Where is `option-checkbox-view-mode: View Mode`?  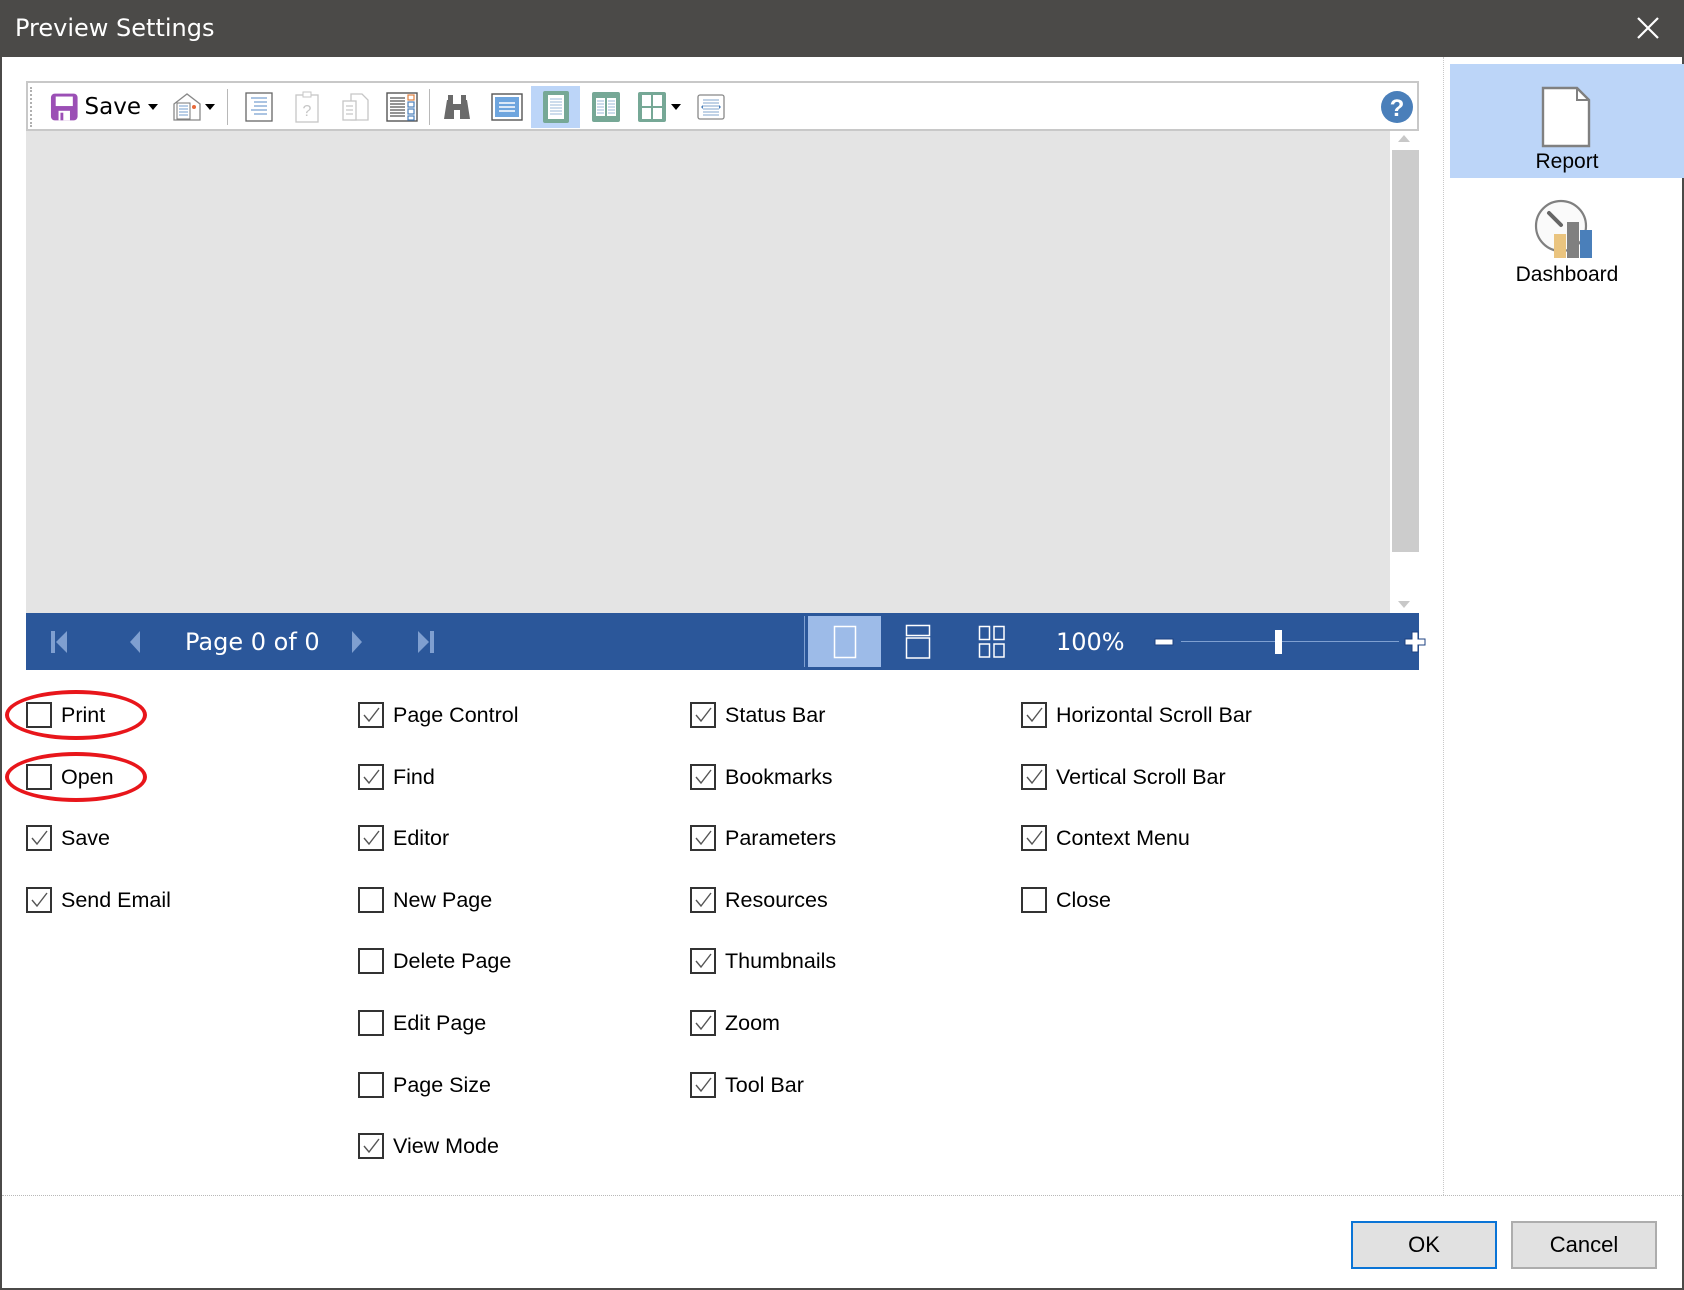
option-checkbox-view-mode: View Mode is located at coordinates (428, 1146).